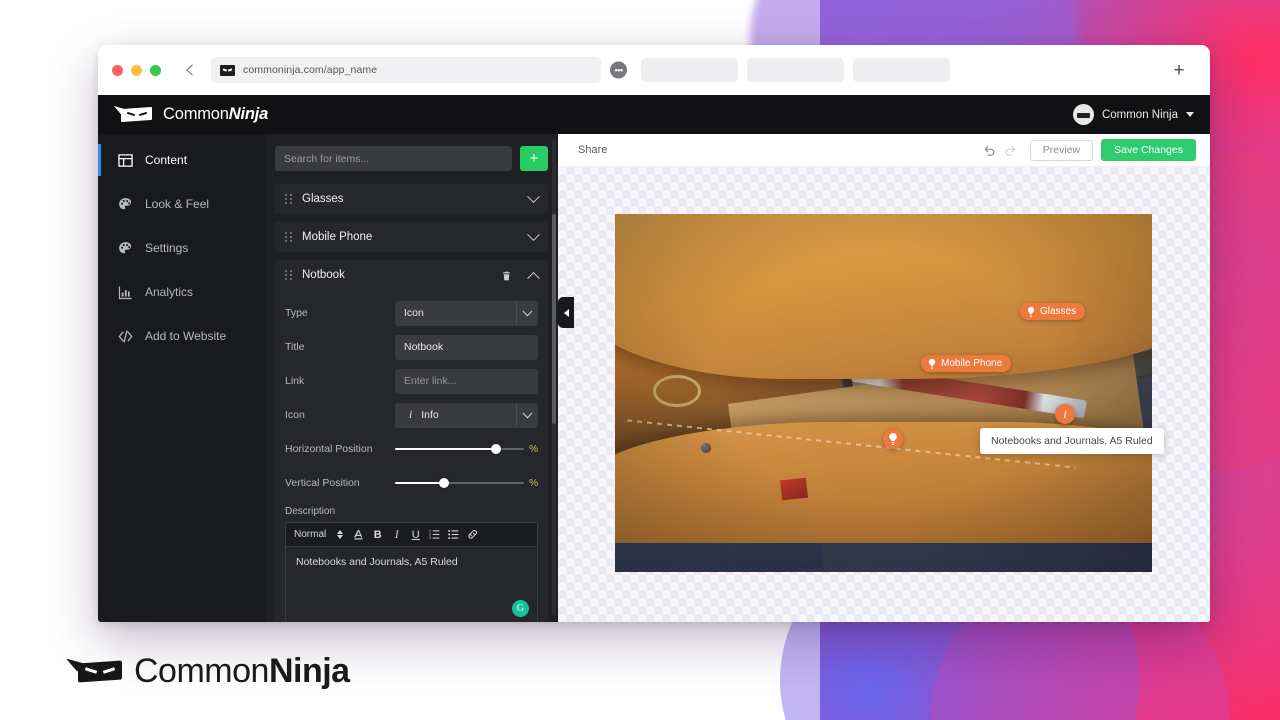  What do you see at coordinates (453, 534) in the screenshot?
I see `bullet-list-icon` at bounding box center [453, 534].